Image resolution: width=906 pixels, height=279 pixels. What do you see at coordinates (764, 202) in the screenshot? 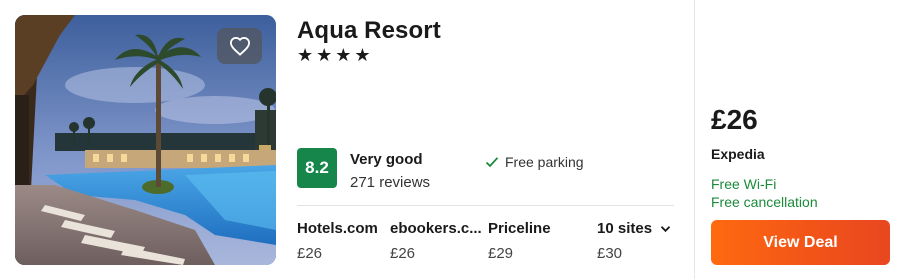
I see `perk-free-cancellation: Free cancellation` at bounding box center [764, 202].